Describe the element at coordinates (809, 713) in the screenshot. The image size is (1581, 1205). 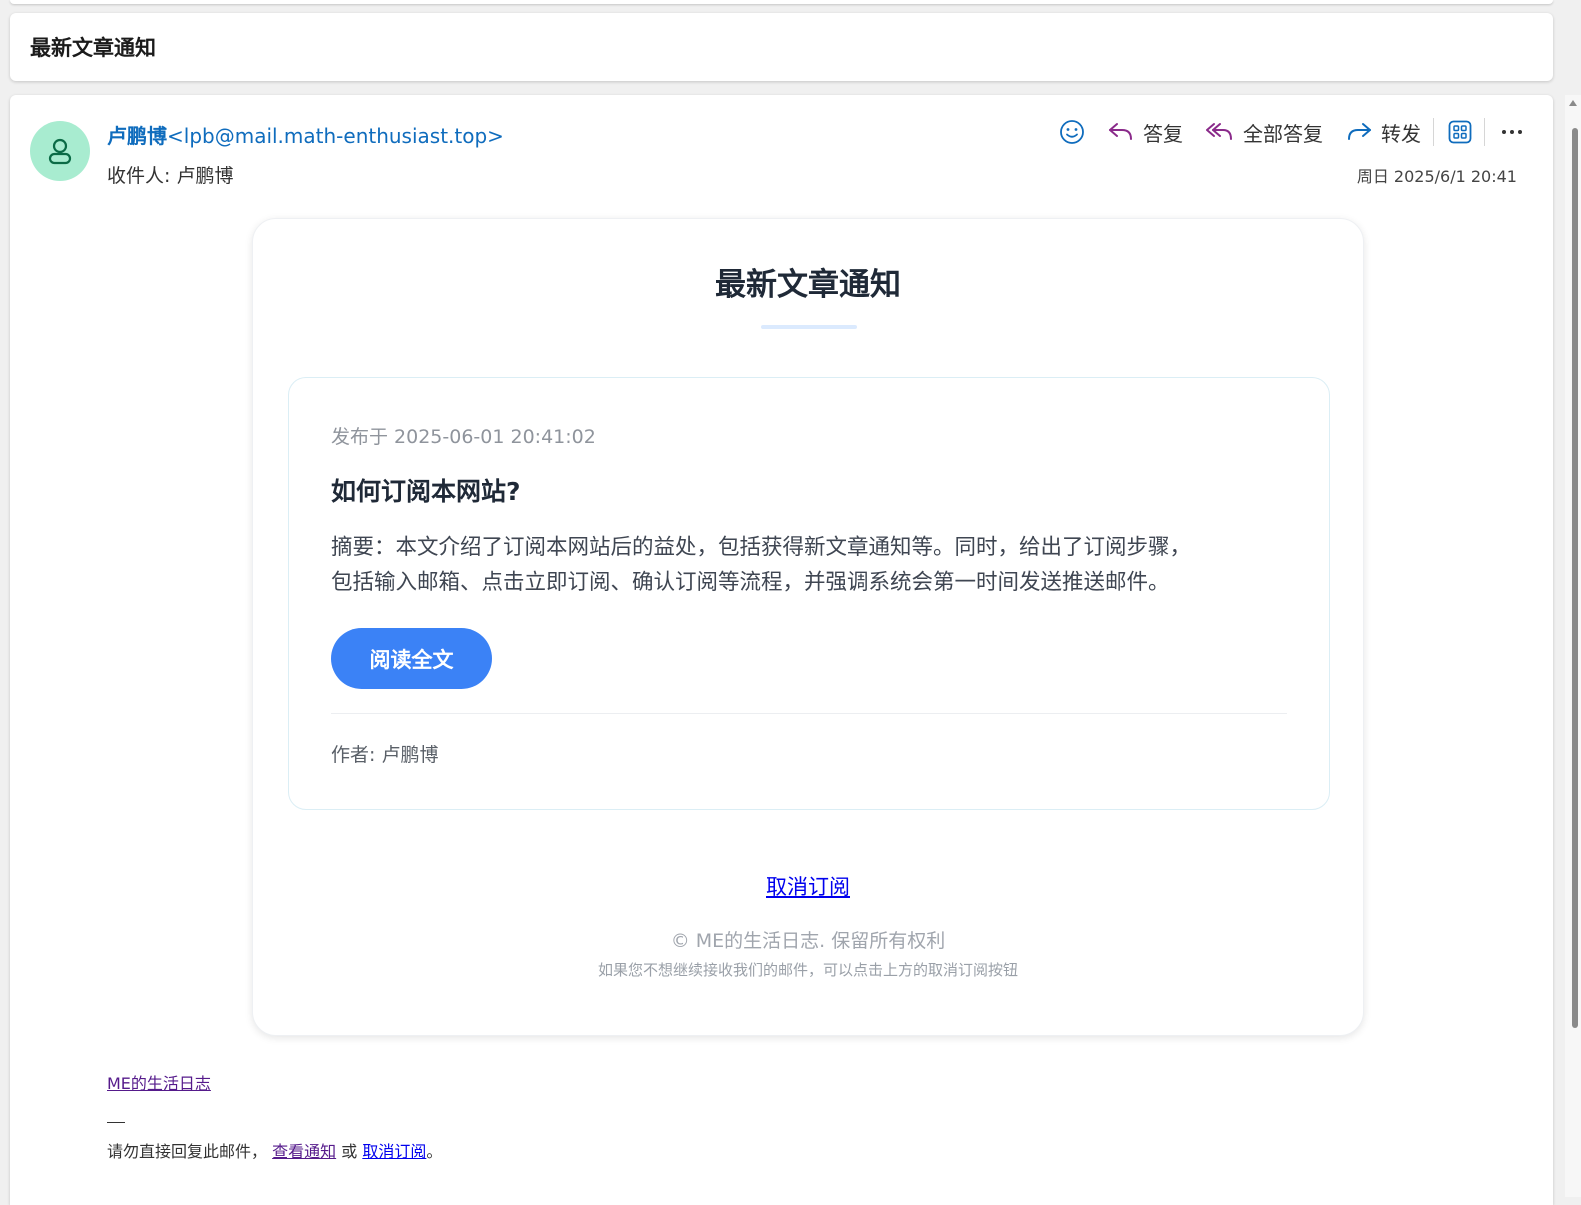
I see `article-divider` at that location.